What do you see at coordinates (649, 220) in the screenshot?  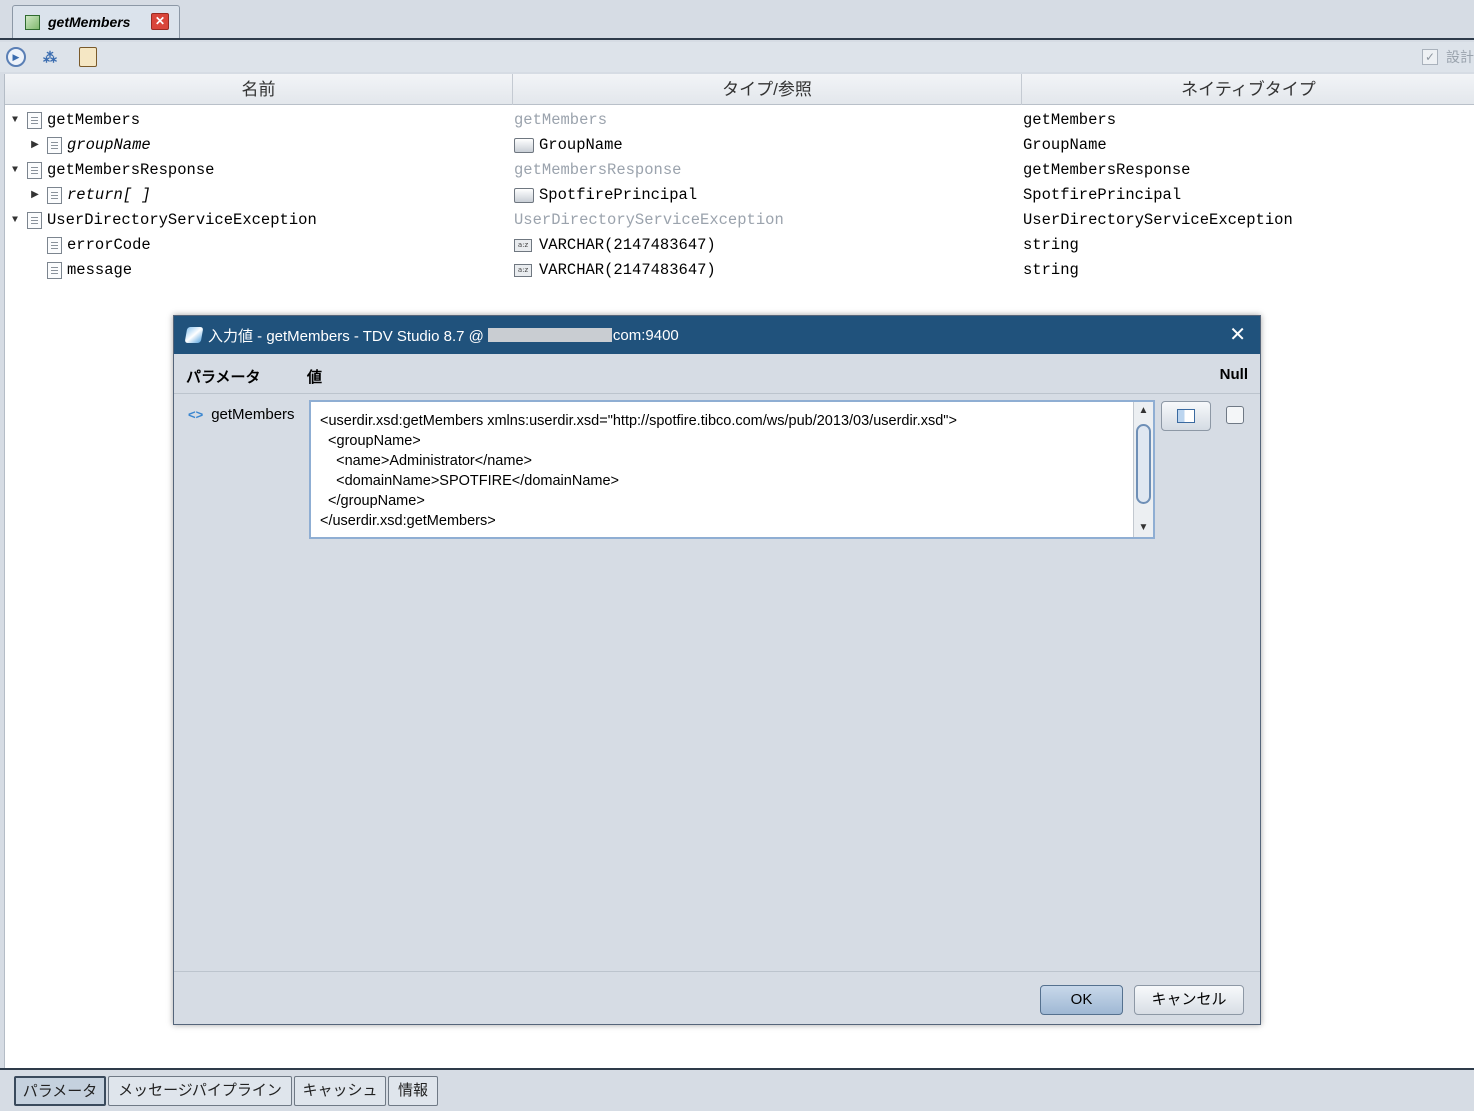 I see `tree-row-type: UserDirectoryServiceException` at bounding box center [649, 220].